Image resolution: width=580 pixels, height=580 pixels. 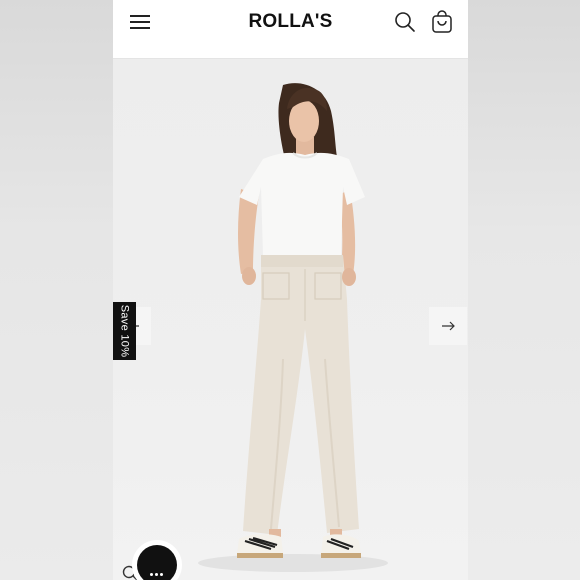 I want to click on arrow-right-icon, so click(x=448, y=326).